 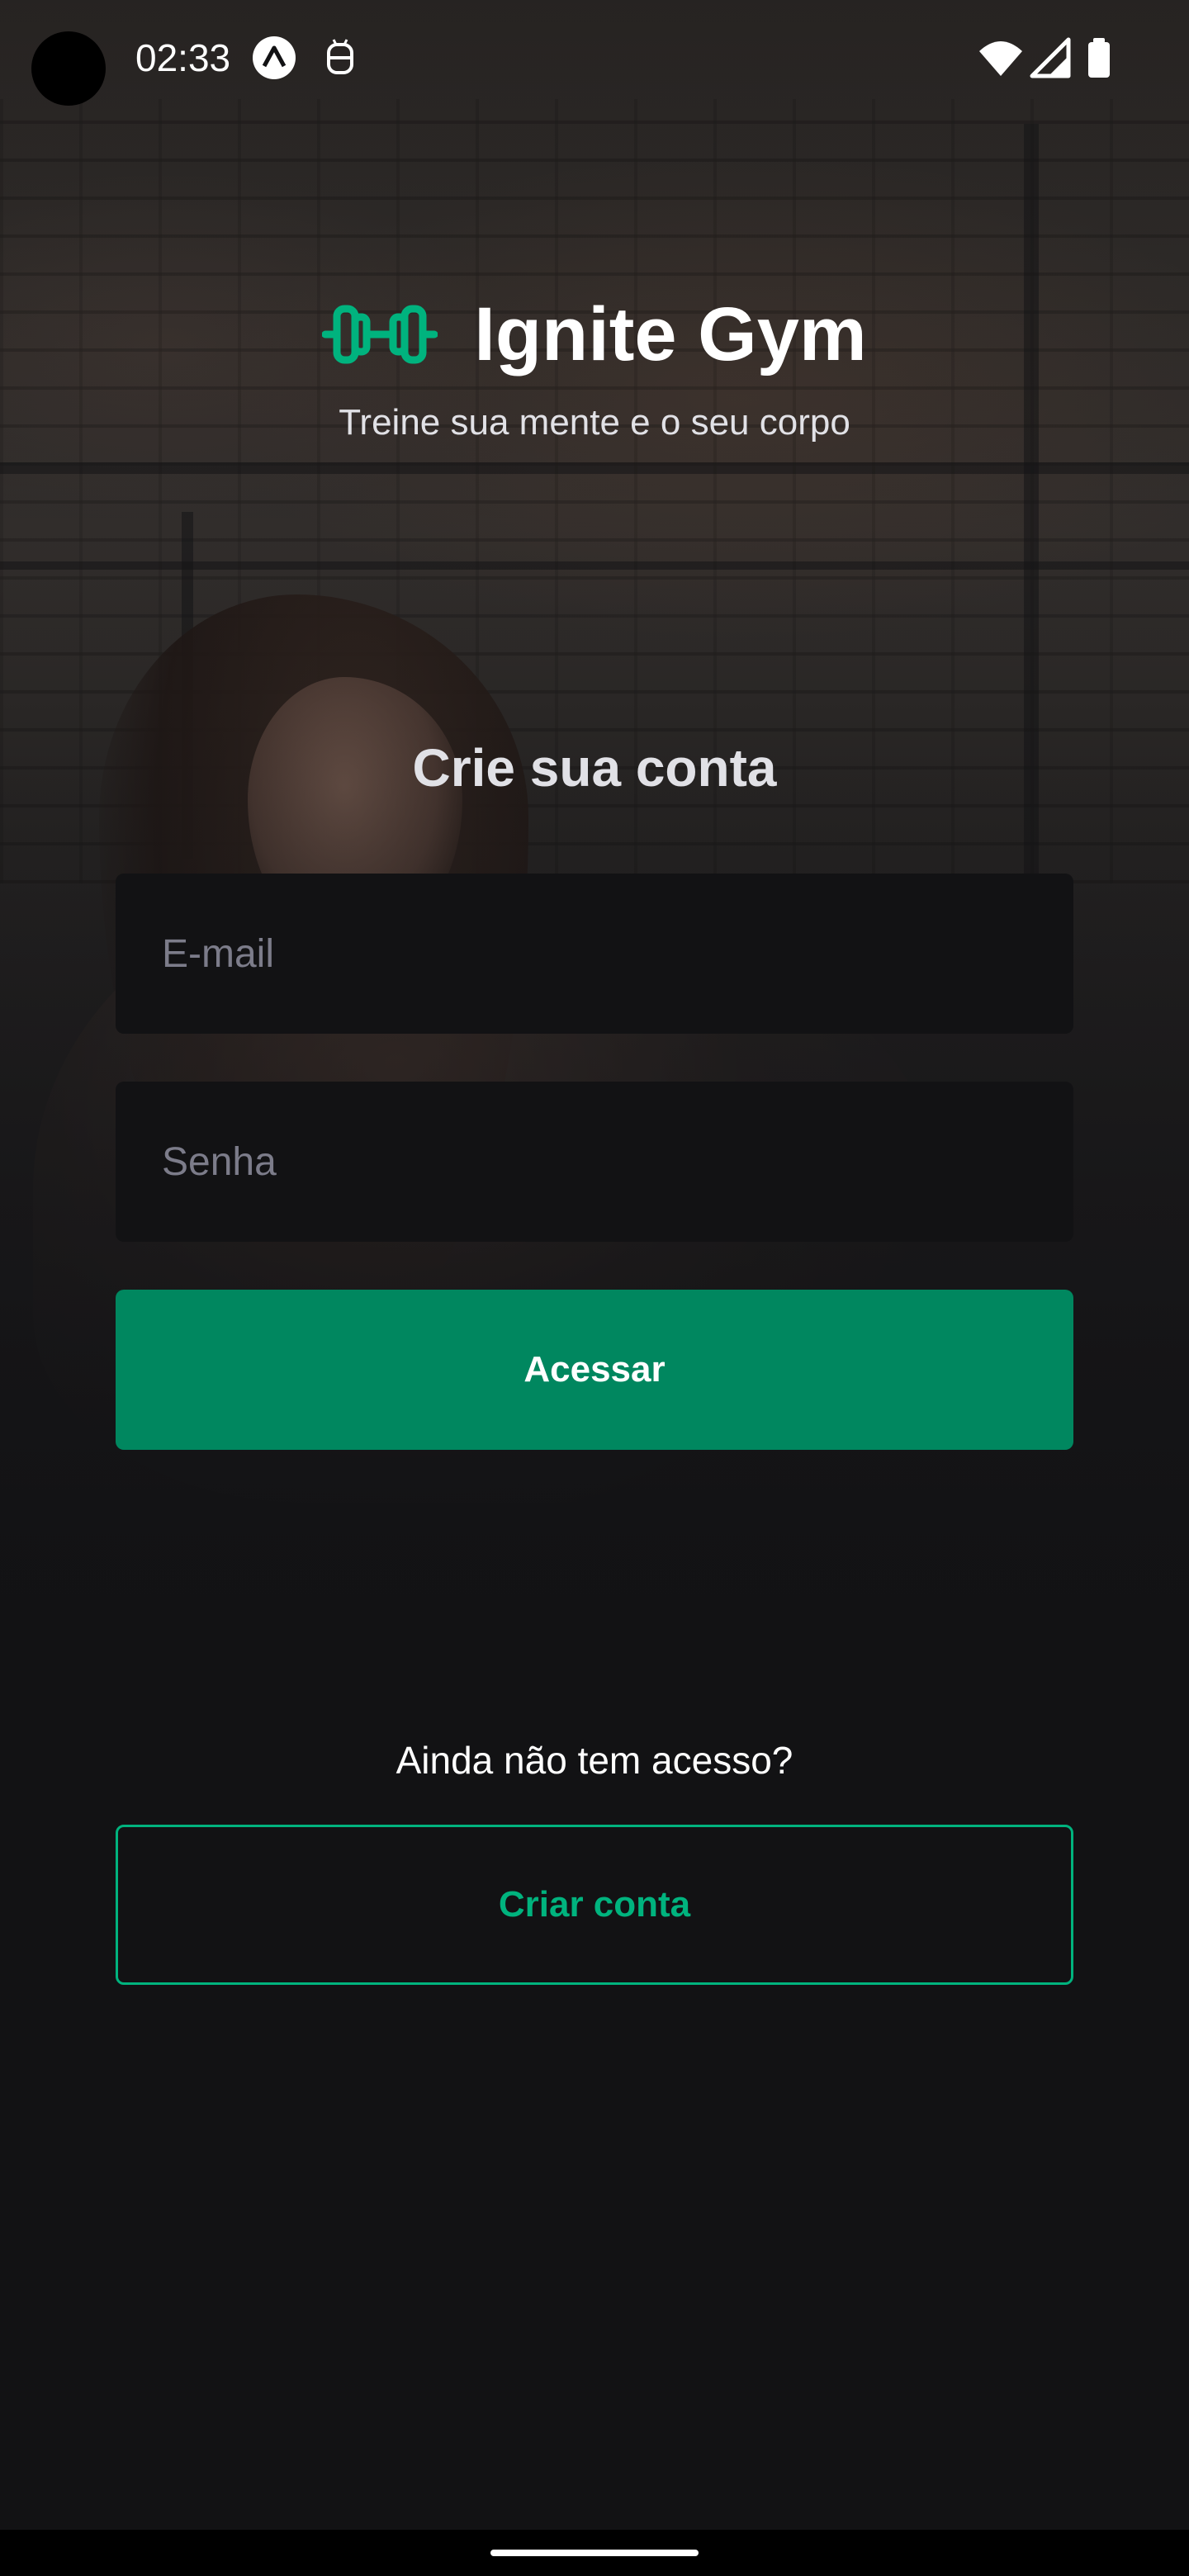 What do you see at coordinates (594, 422) in the screenshot?
I see `app-tagline: Treine sua mente e o seu corpo` at bounding box center [594, 422].